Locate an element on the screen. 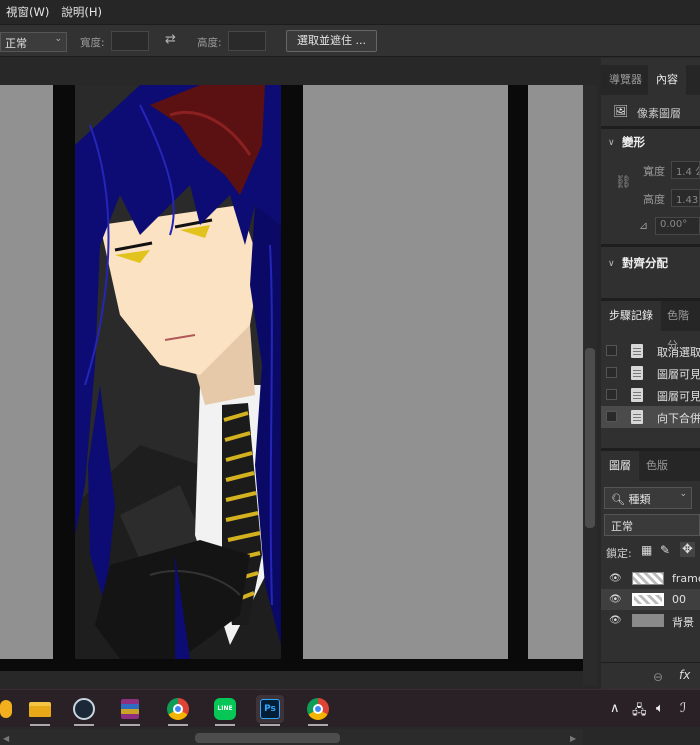 The height and width of the screenshot is (745, 700). lock-label: 鎖定: is located at coordinates (619, 553).